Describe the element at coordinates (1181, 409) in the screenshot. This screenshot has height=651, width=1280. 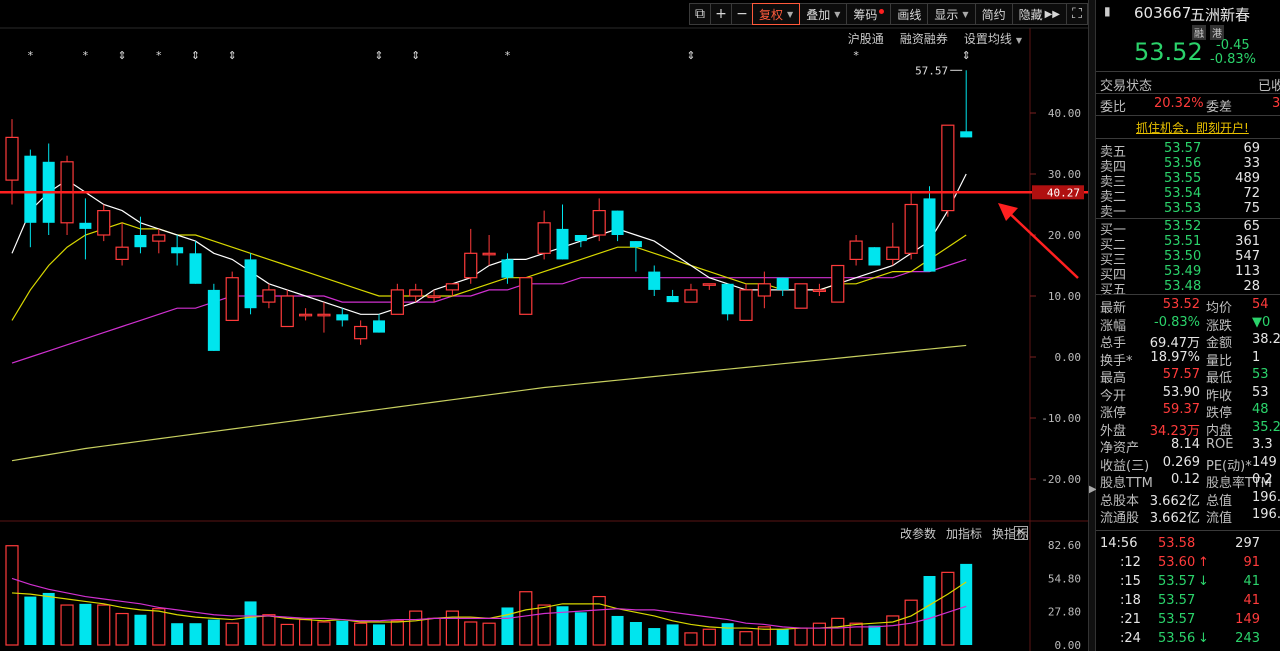
I see `stat-value: 59.37` at that location.